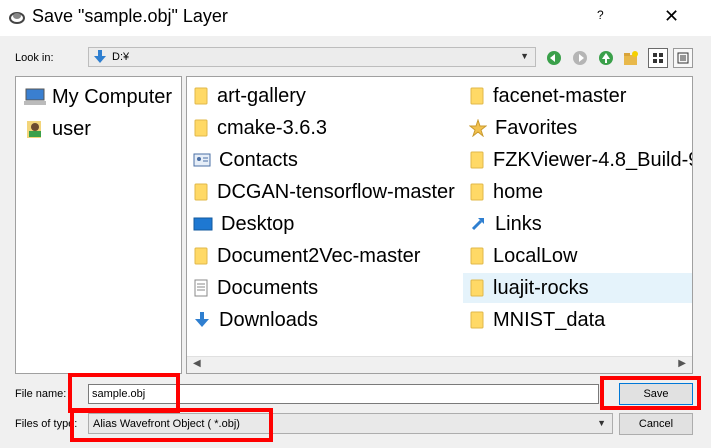 The width and height of the screenshot is (711, 448). What do you see at coordinates (577, 224) in the screenshot?
I see `file-list-item: Links` at bounding box center [577, 224].